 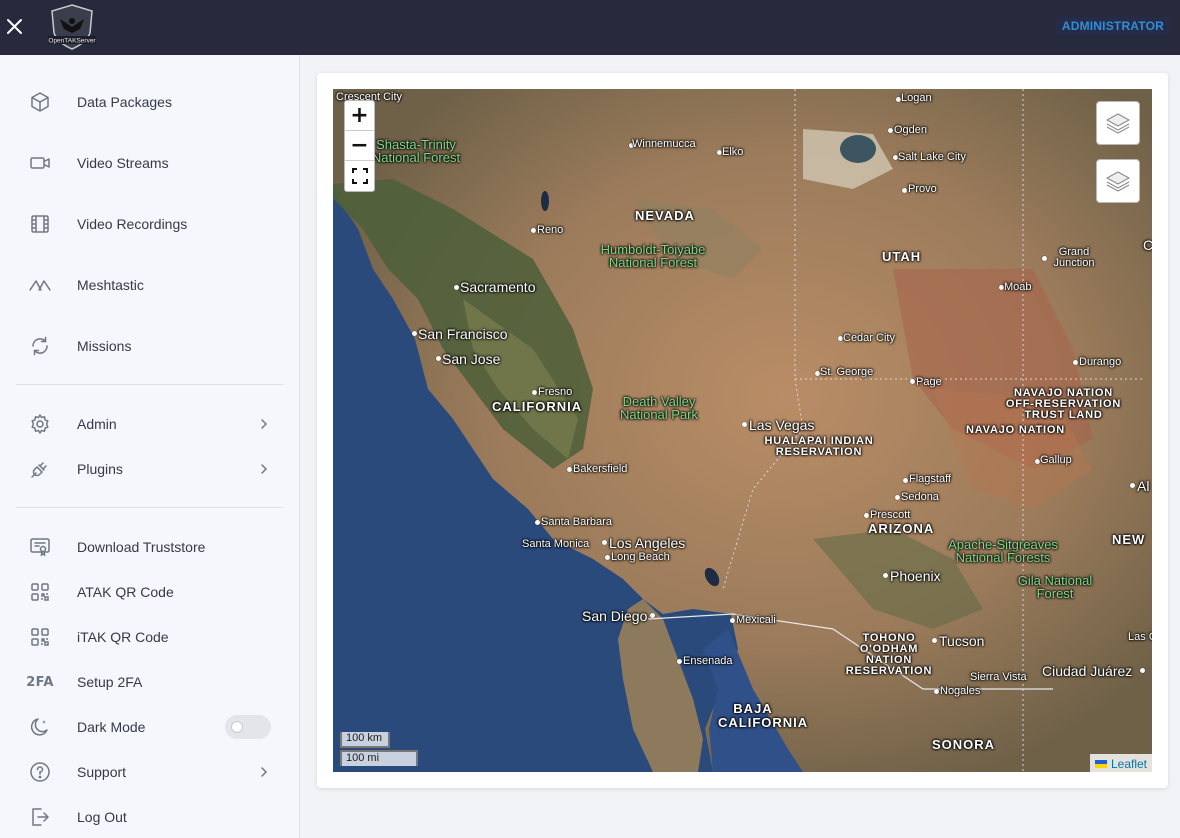 What do you see at coordinates (819, 446) in the screenshot?
I see `map-label: HUALAPAI INDIAN RESERVATION` at bounding box center [819, 446].